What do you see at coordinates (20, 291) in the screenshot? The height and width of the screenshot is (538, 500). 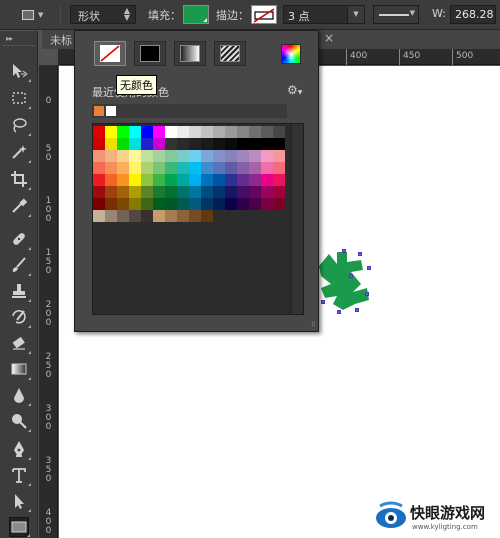 I see `clone-stamp-tool` at bounding box center [20, 291].